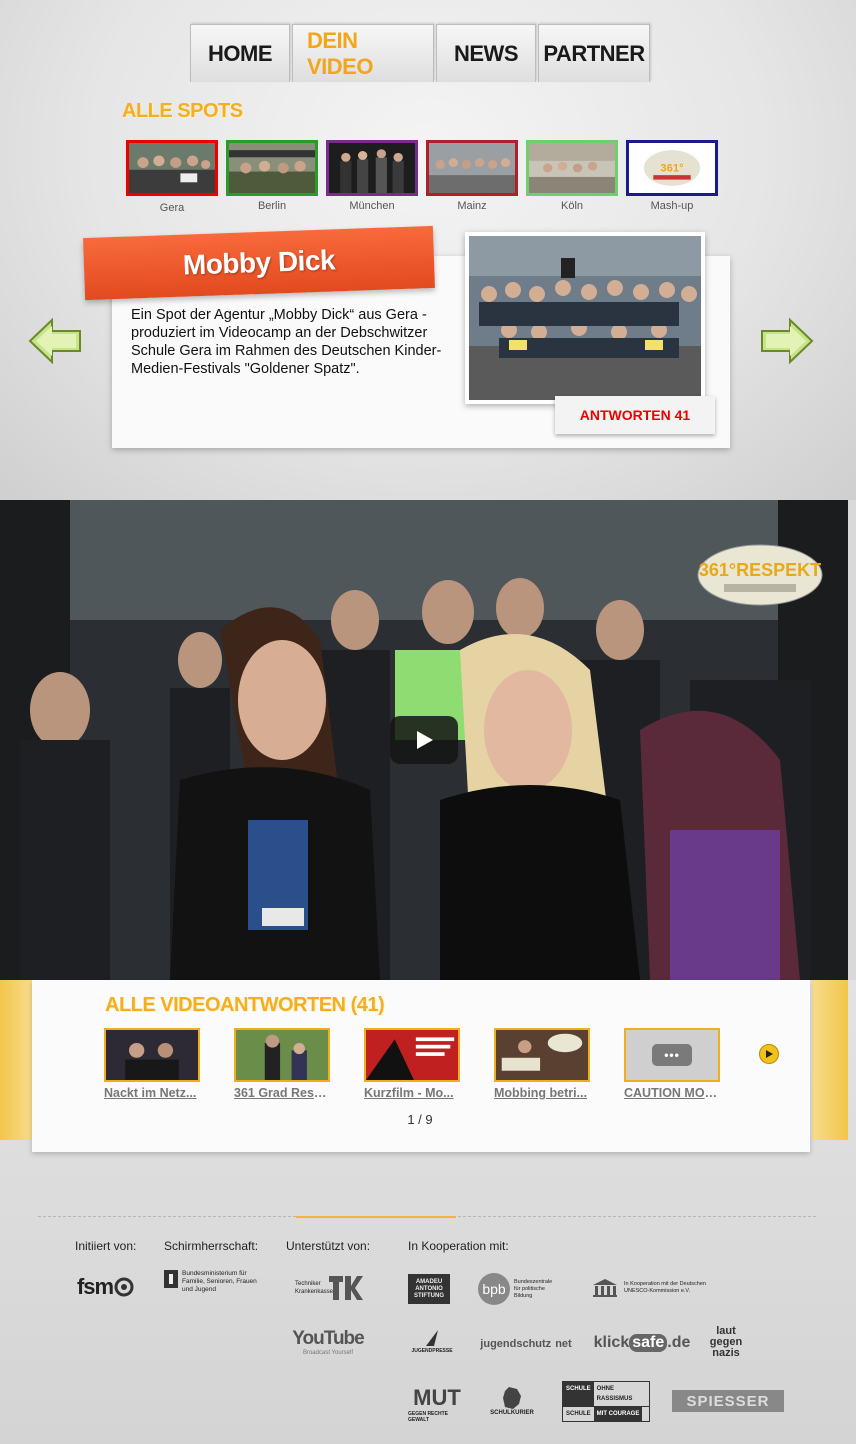  What do you see at coordinates (437, 1397) in the screenshot?
I see `mut-logo-text: MUT` at bounding box center [437, 1397].